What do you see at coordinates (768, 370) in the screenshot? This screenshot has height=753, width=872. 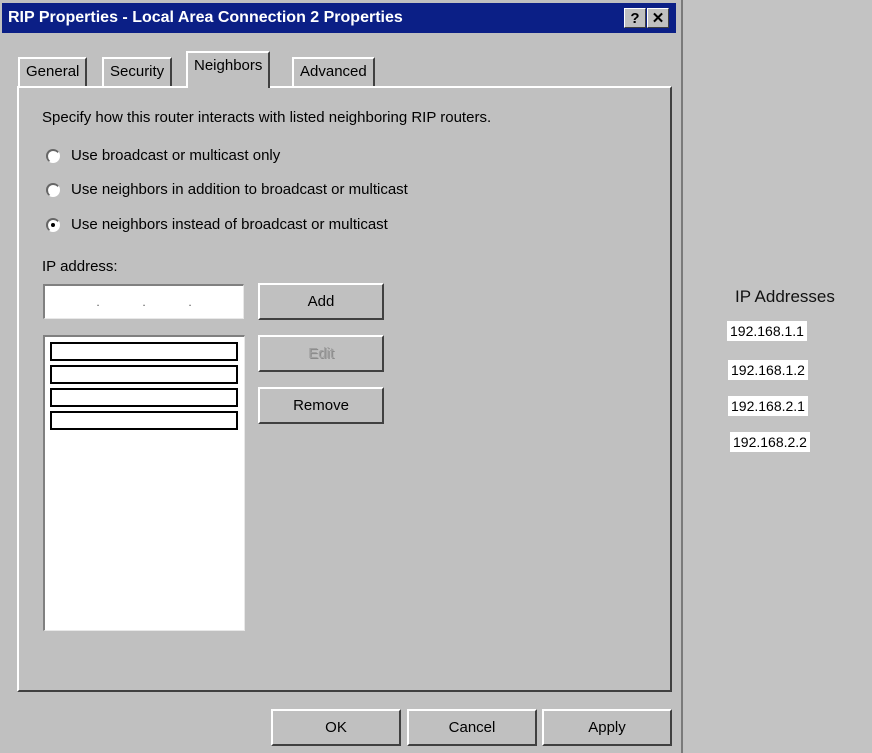 I see `ip-address-chip: 192.168.1.2` at bounding box center [768, 370].